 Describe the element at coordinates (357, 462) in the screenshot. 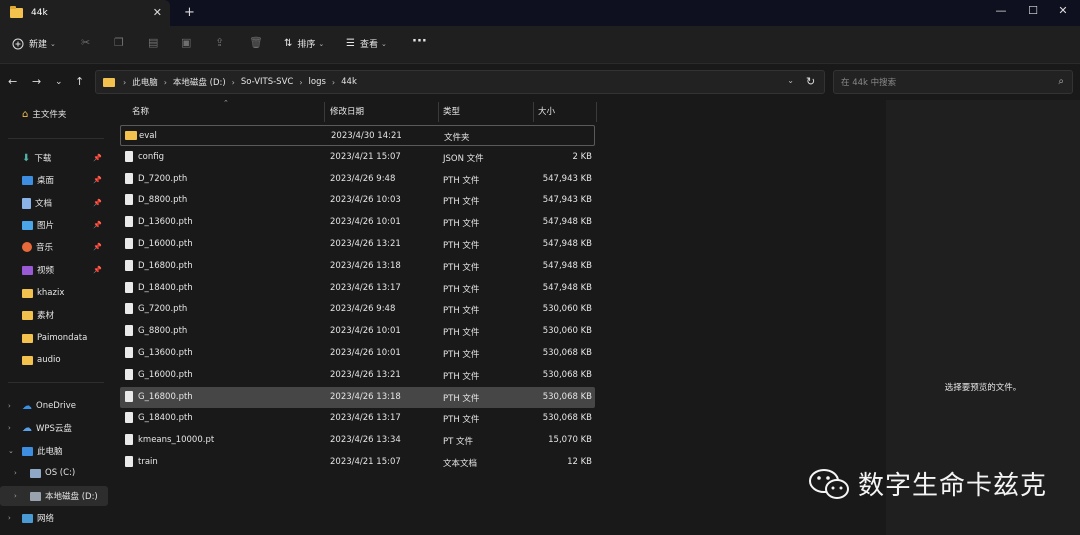

I see `table-row: train 2023/4/21 15:07 文本文档 12 KB` at that location.